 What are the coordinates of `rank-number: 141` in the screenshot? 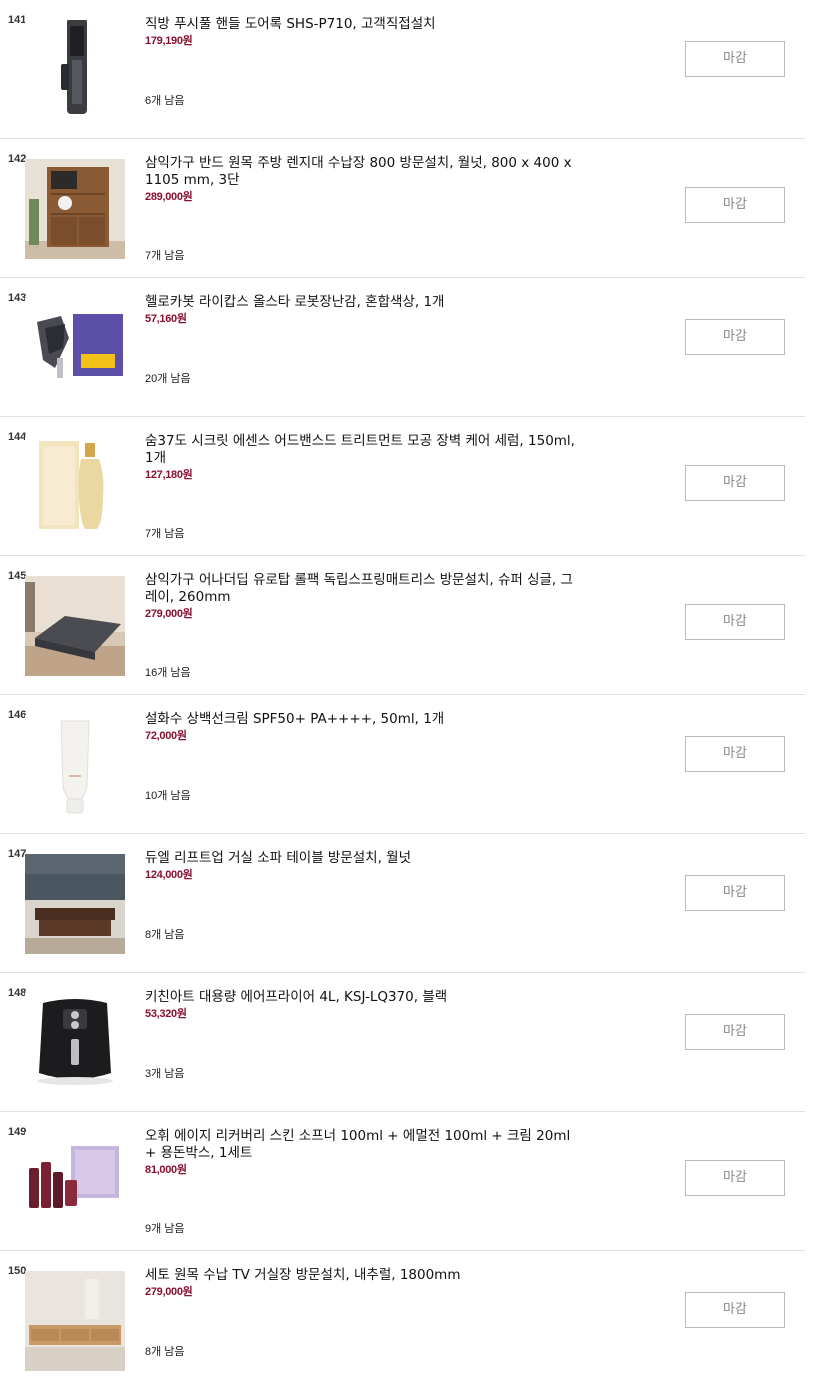 It's located at (17, 20).